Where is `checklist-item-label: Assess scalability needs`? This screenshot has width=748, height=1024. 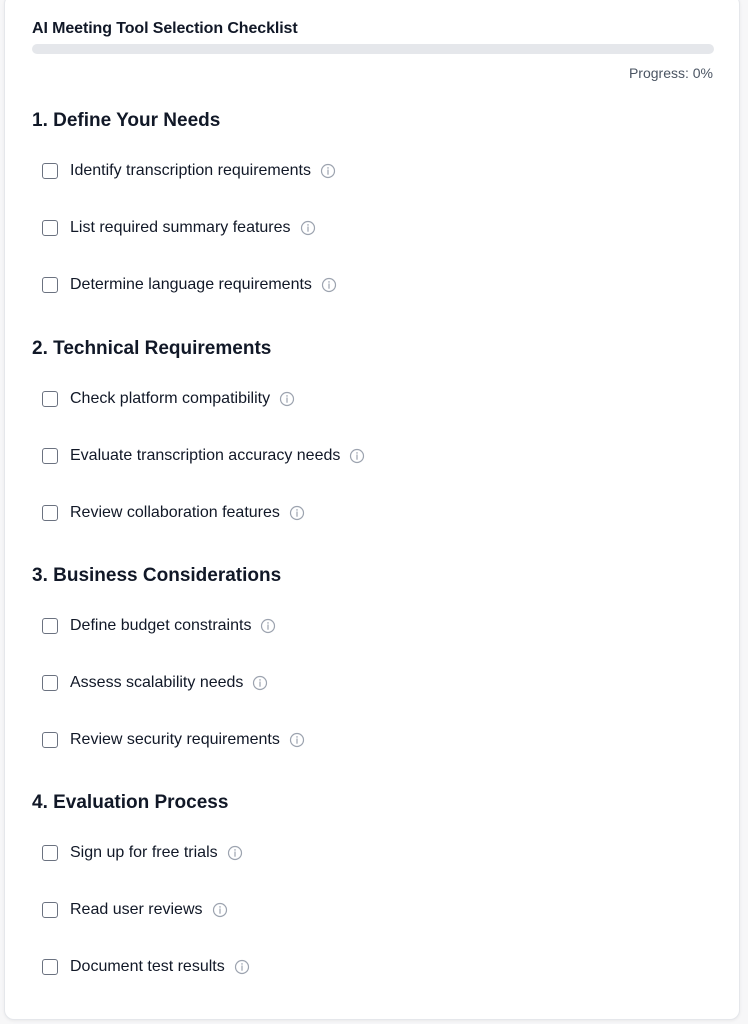 checklist-item-label: Assess scalability needs is located at coordinates (157, 682).